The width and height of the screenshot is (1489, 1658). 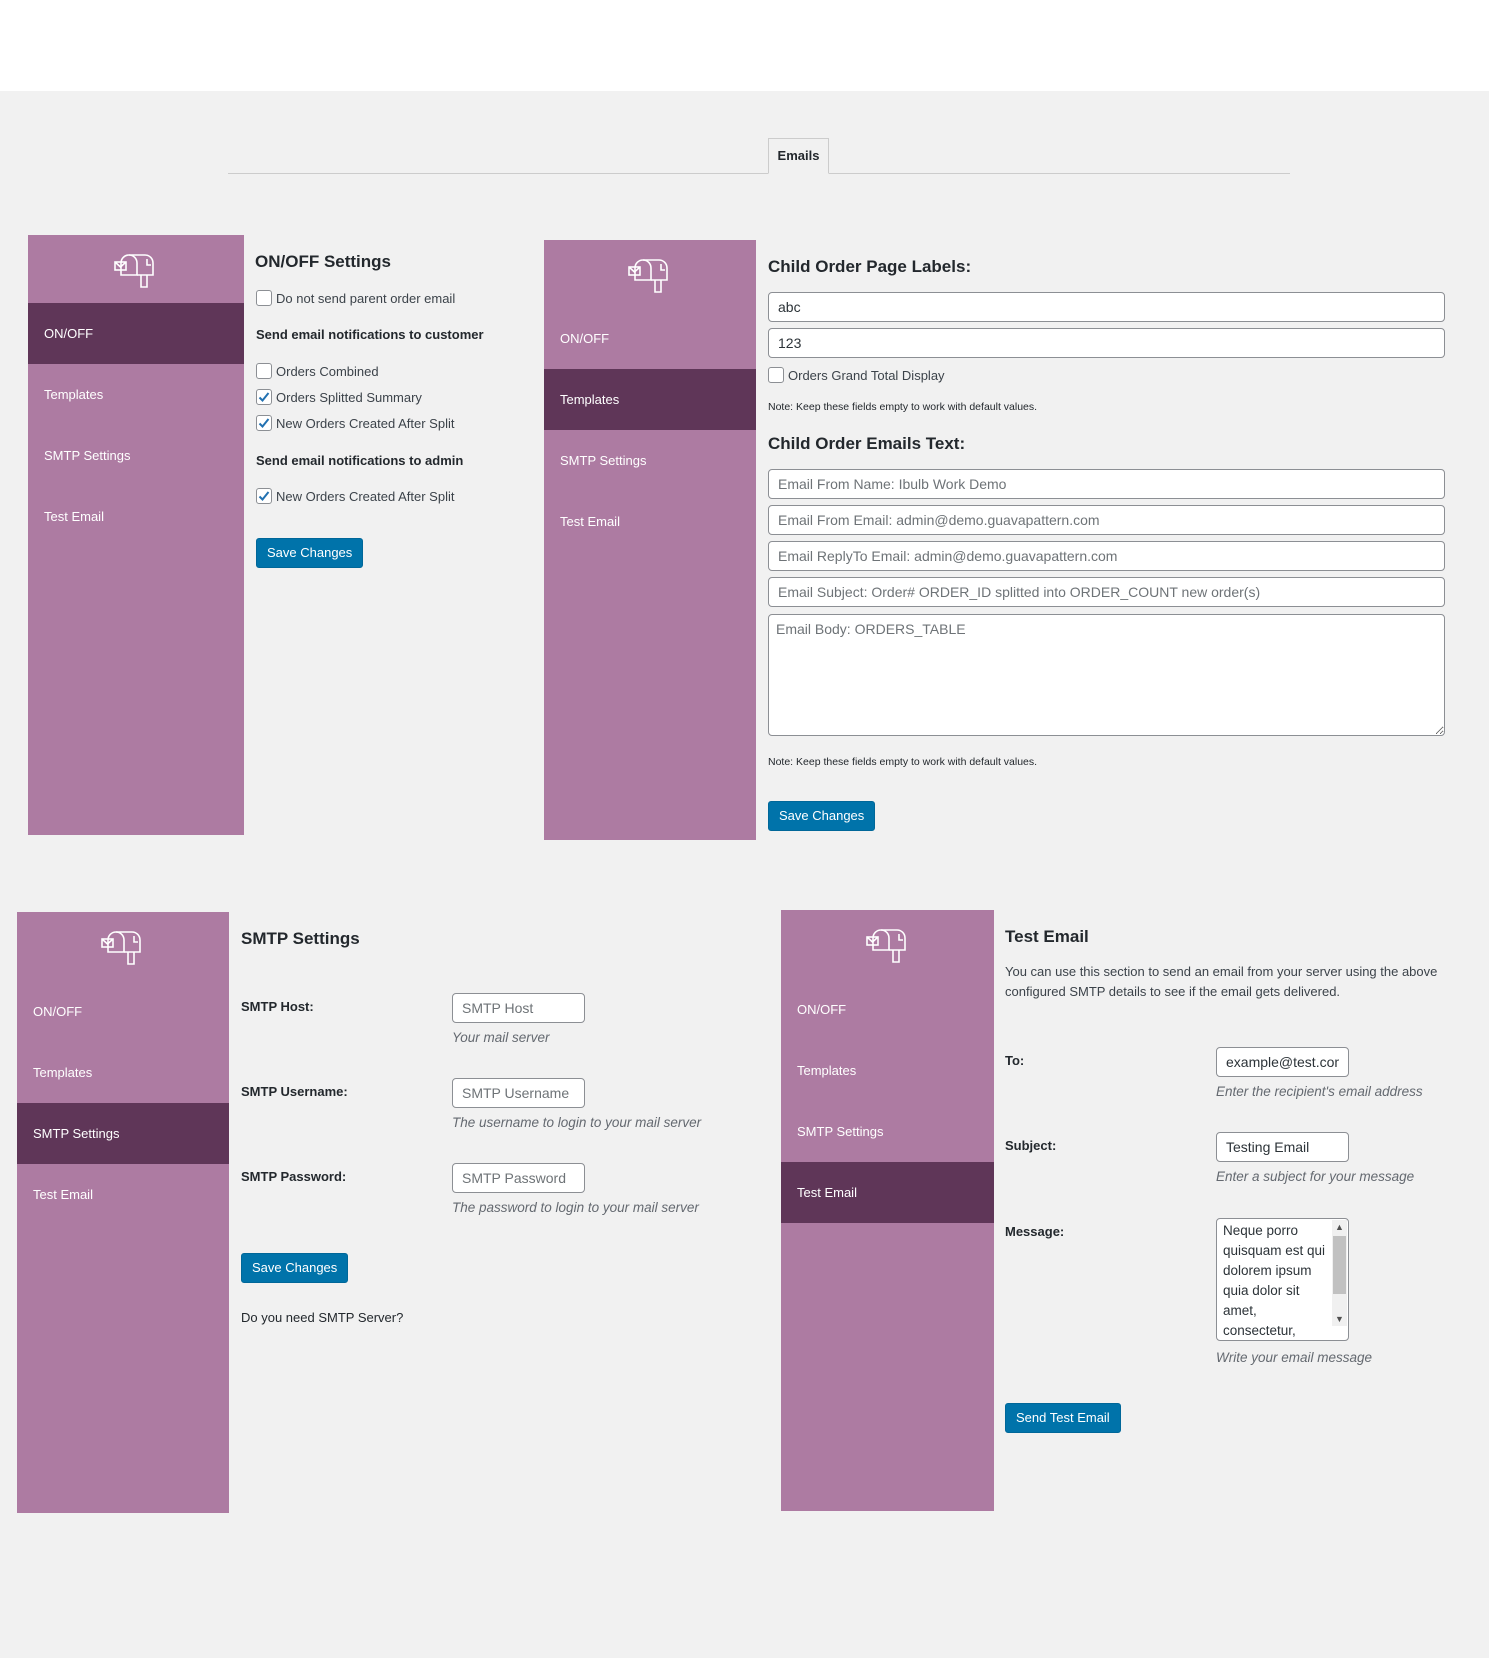 What do you see at coordinates (1015, 1060) in the screenshot?
I see `to-label: To:` at bounding box center [1015, 1060].